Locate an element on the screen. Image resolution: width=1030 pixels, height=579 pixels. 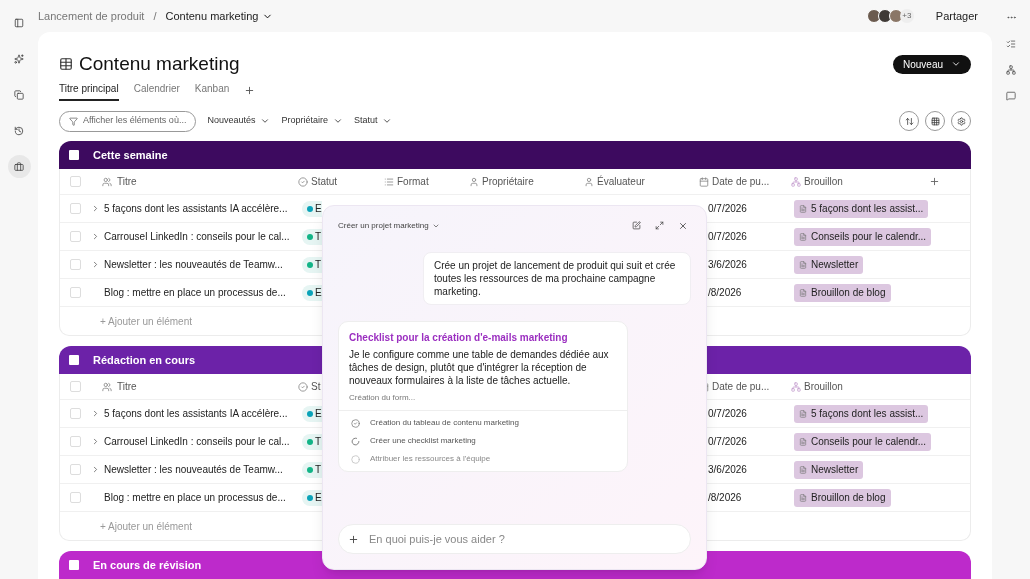
group-header: Cette semaine is located at coordinates (515, 155).